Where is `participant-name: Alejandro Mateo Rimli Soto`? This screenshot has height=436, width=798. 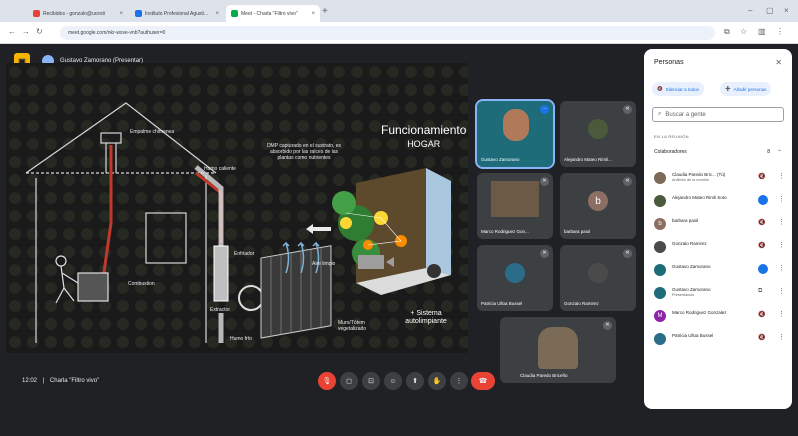 participant-name: Alejandro Mateo Rimli Soto is located at coordinates (699, 197).